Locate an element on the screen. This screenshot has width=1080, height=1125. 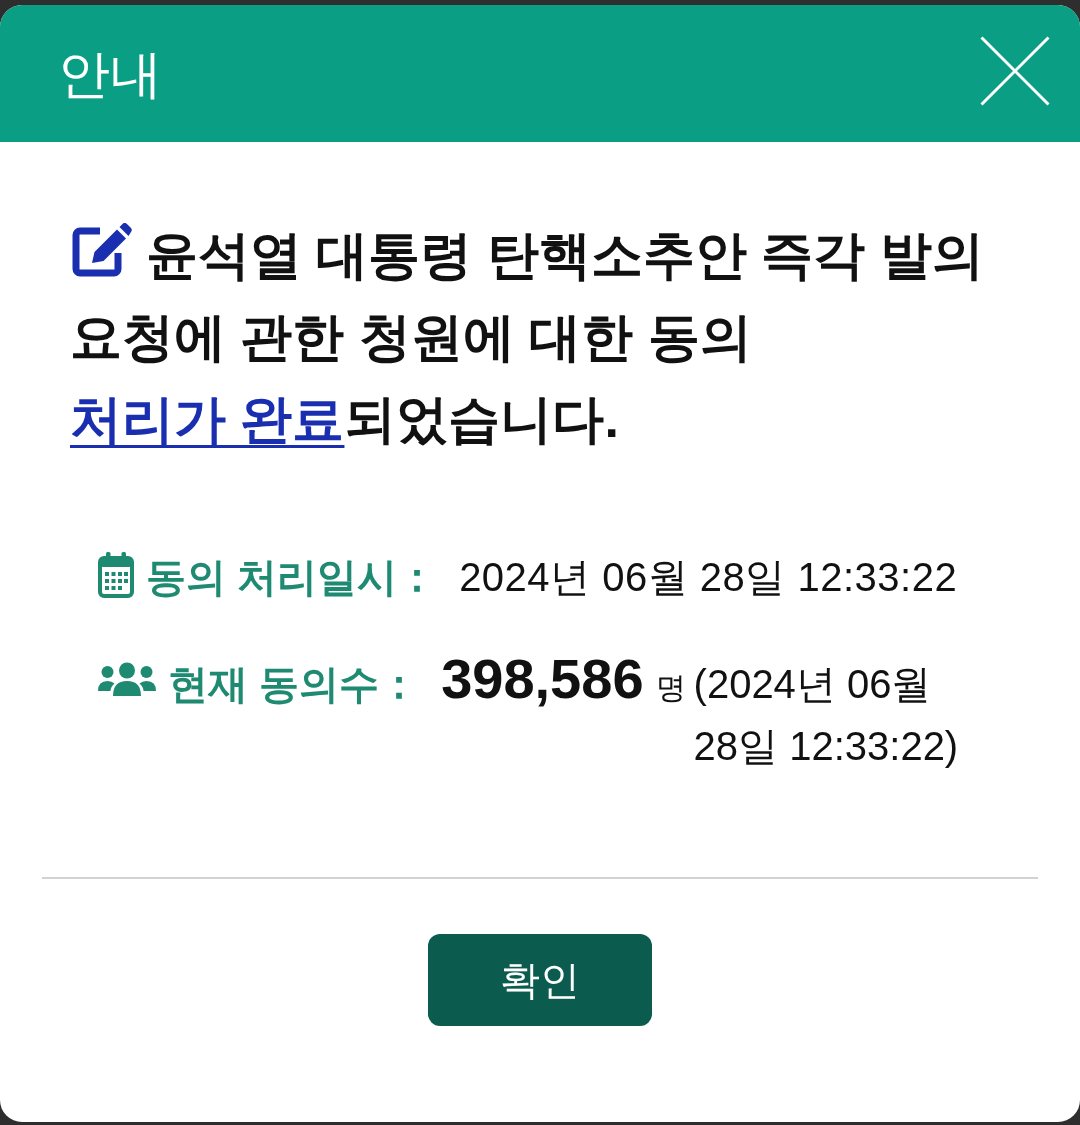
close-icon is located at coordinates (1015, 70).